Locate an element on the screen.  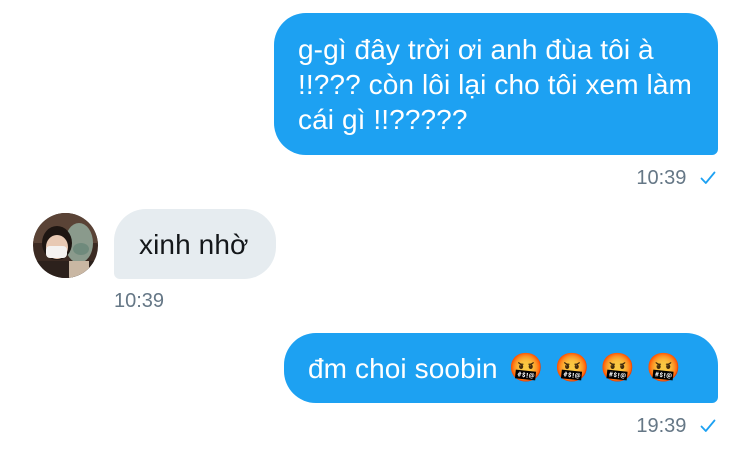
message-text: đm choi soobin is located at coordinates (403, 368).